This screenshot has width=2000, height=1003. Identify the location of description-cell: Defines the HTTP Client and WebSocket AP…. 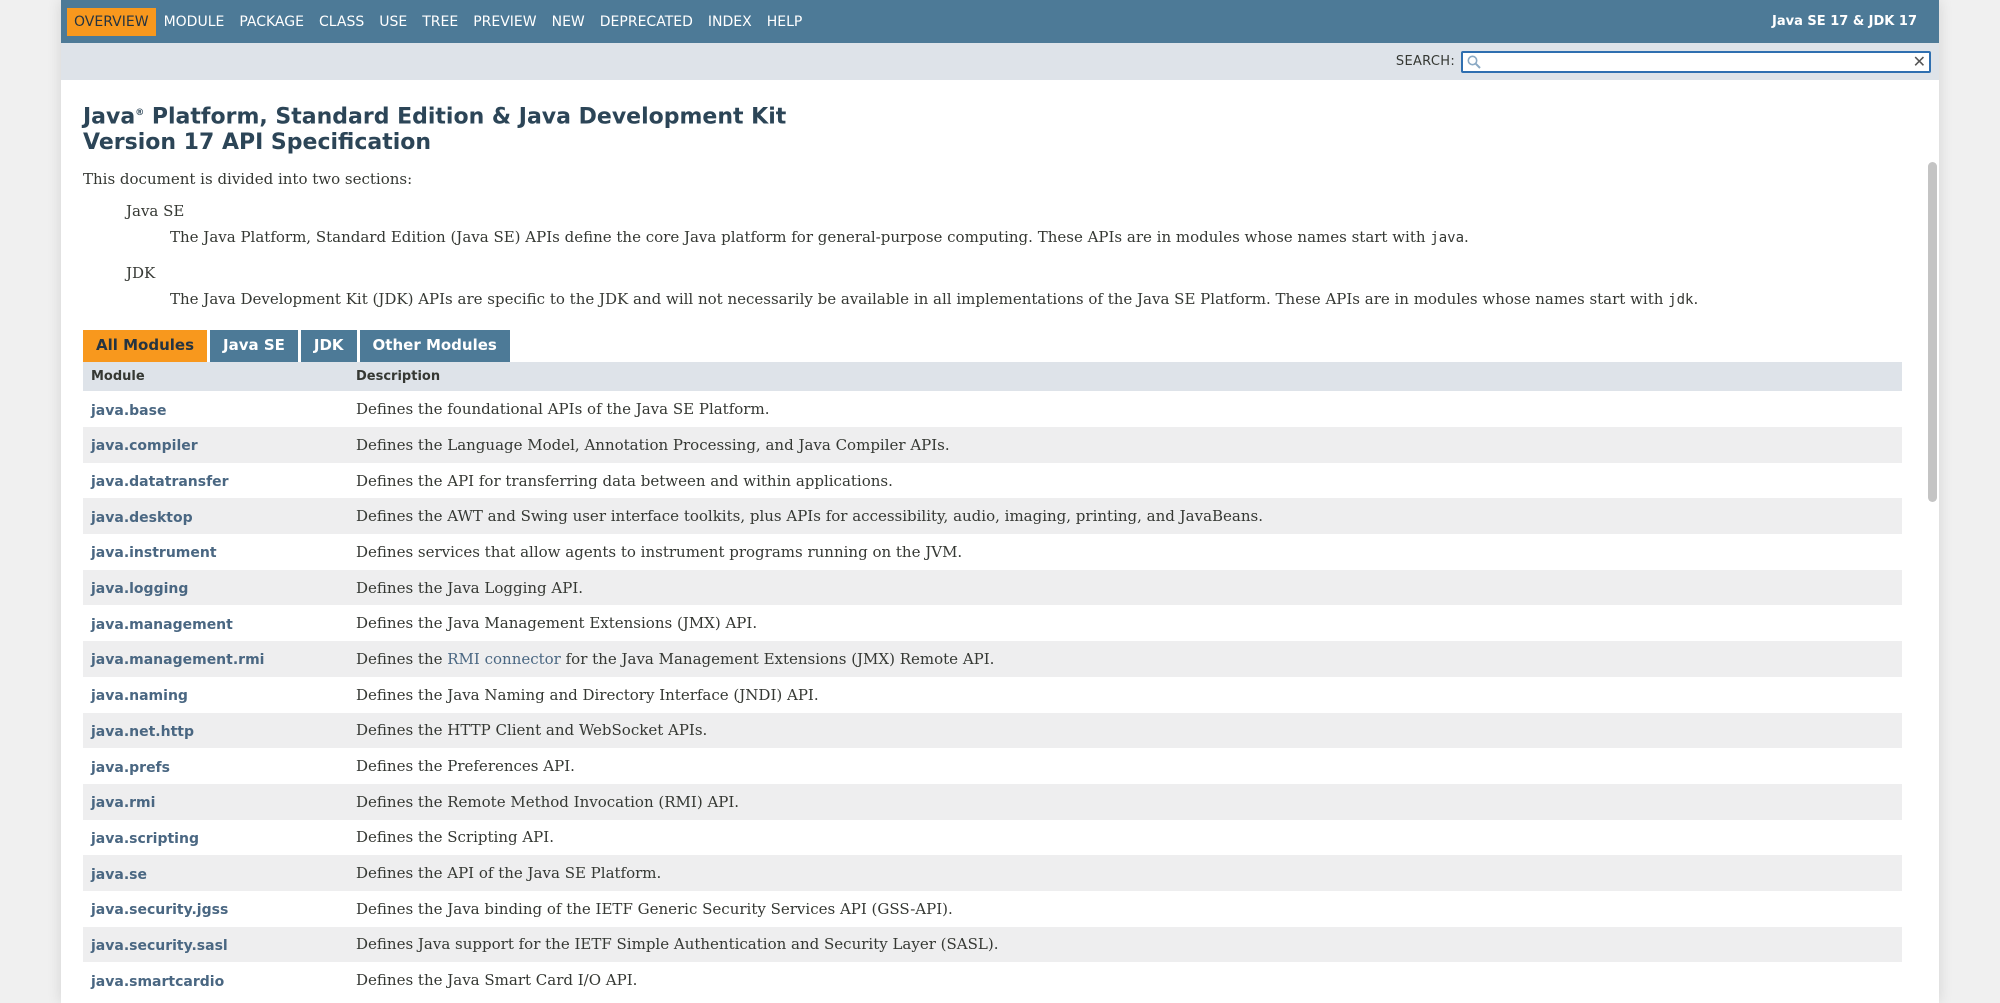
(1129, 730).